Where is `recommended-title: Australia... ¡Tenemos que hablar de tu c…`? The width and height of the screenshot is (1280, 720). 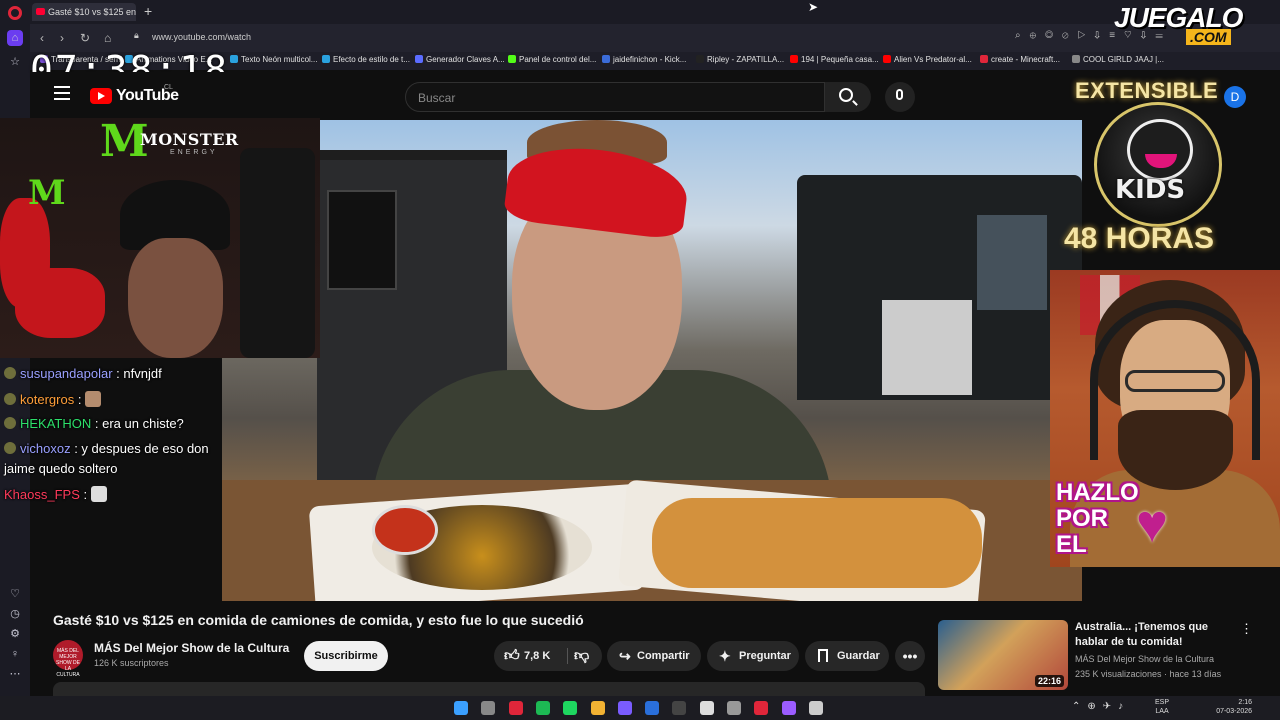 recommended-title: Australia... ¡Tenemos que hablar de tu c… is located at coordinates (1157, 635).